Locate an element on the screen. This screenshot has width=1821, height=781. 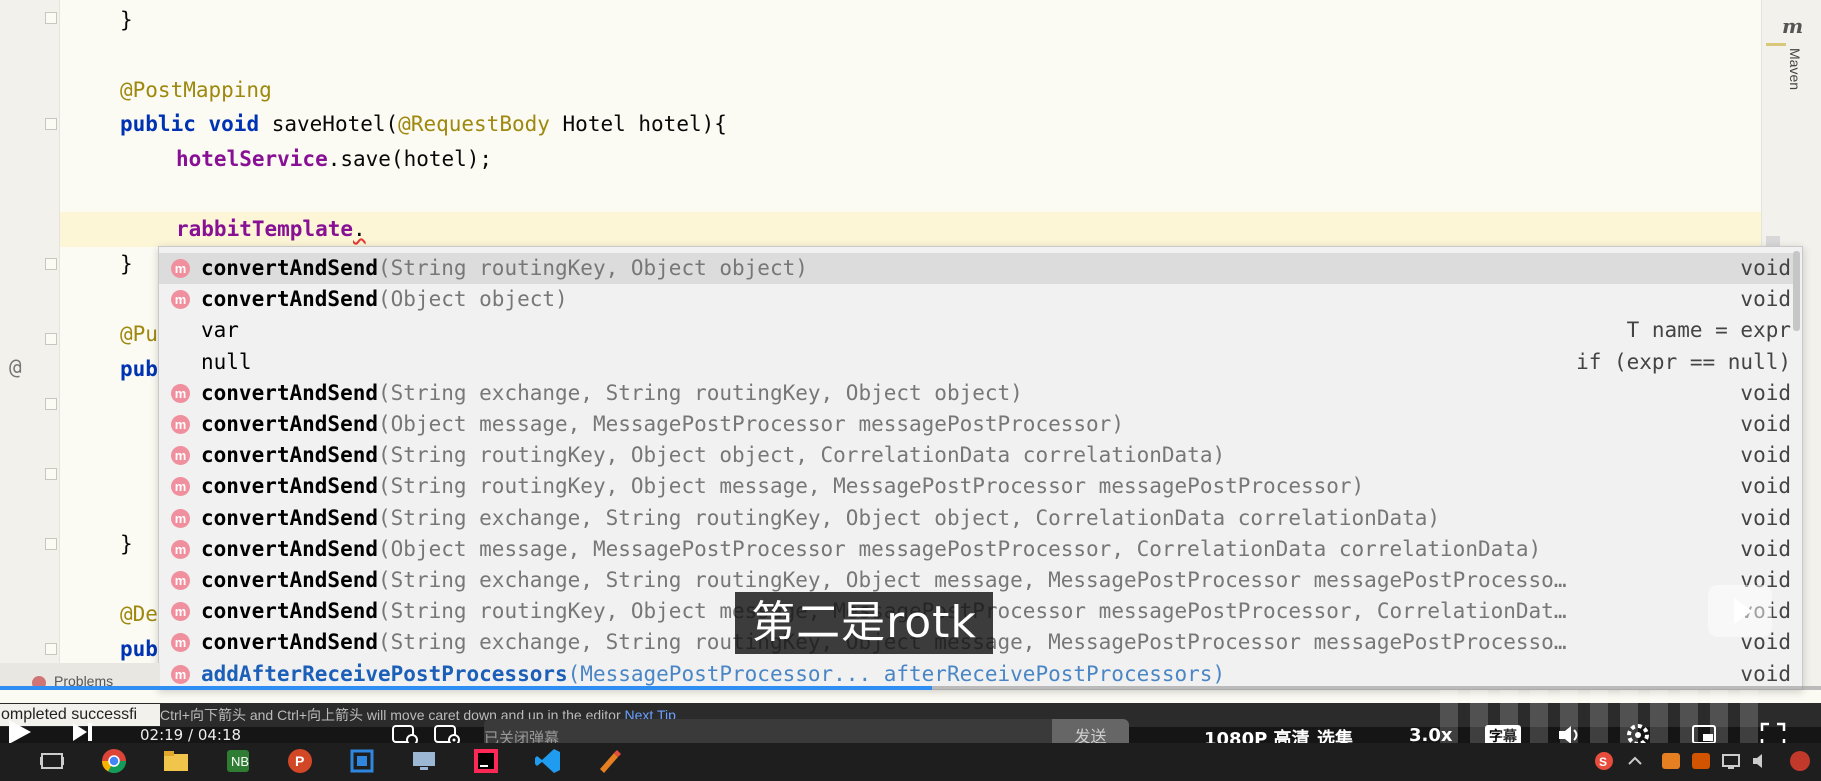
completion-item-return-type: if (expr == null) is located at coordinates (1683, 361).